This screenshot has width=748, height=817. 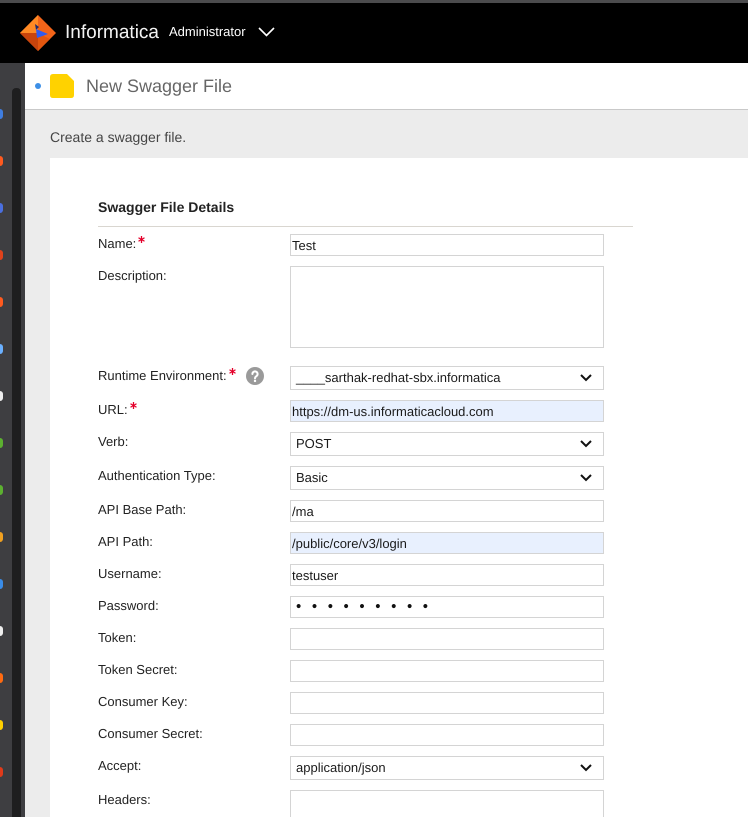 What do you see at coordinates (447, 444) in the screenshot?
I see `dropdown: POST` at bounding box center [447, 444].